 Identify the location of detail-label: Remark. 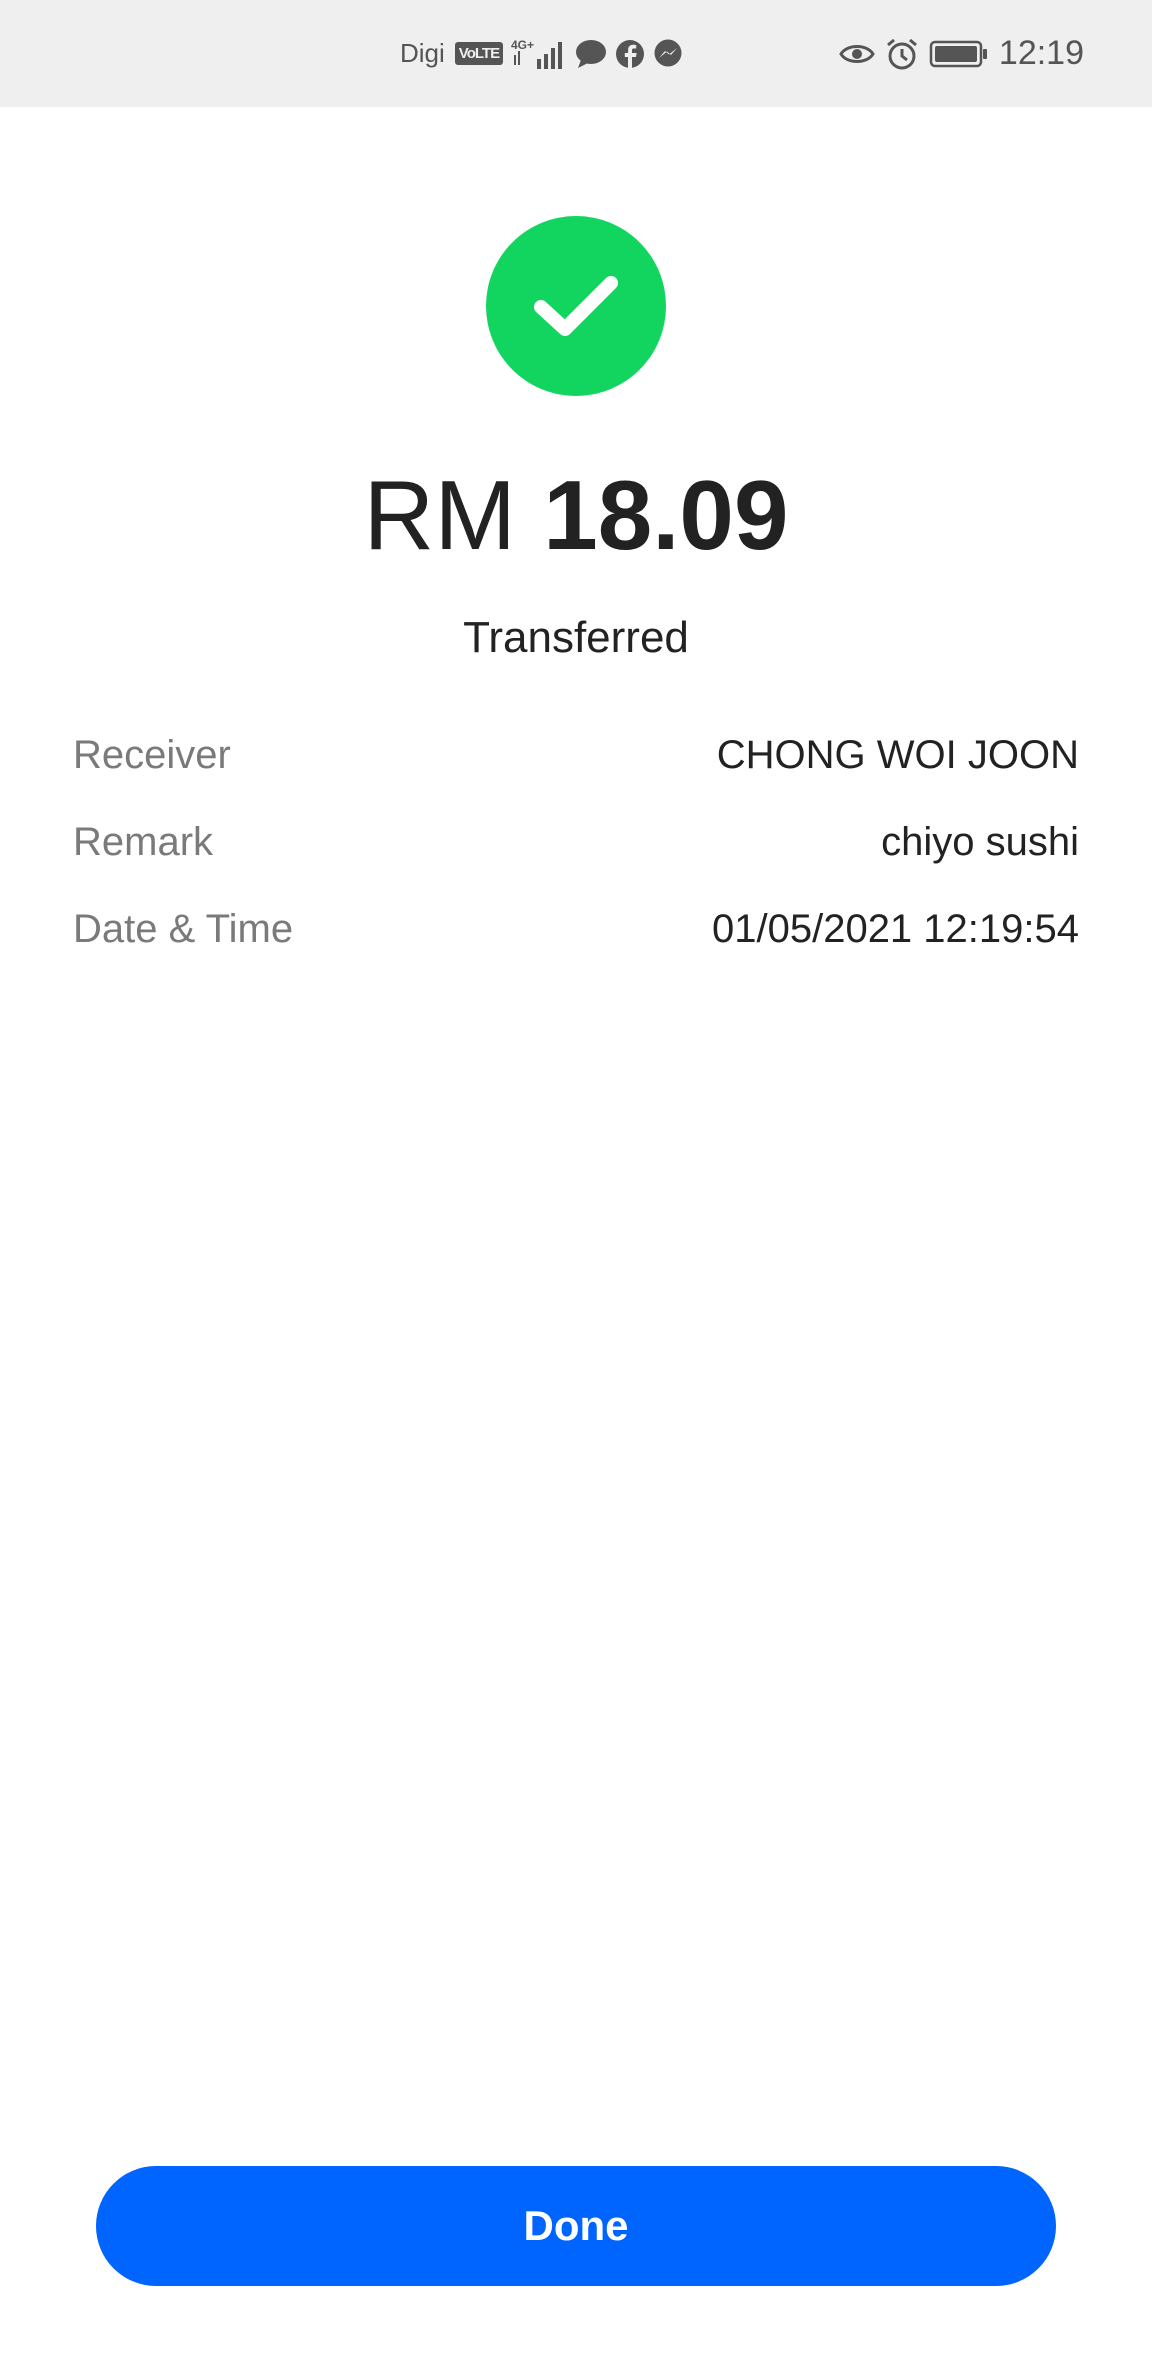
(143, 842).